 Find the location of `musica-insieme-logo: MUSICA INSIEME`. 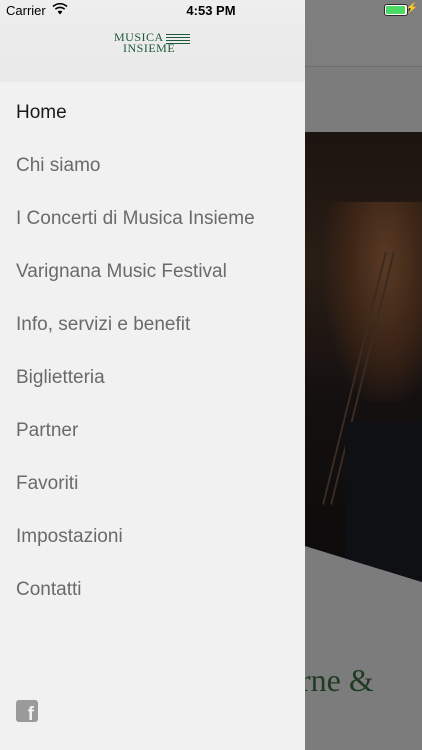

musica-insieme-logo: MUSICA INSIEME is located at coordinates (154, 43).